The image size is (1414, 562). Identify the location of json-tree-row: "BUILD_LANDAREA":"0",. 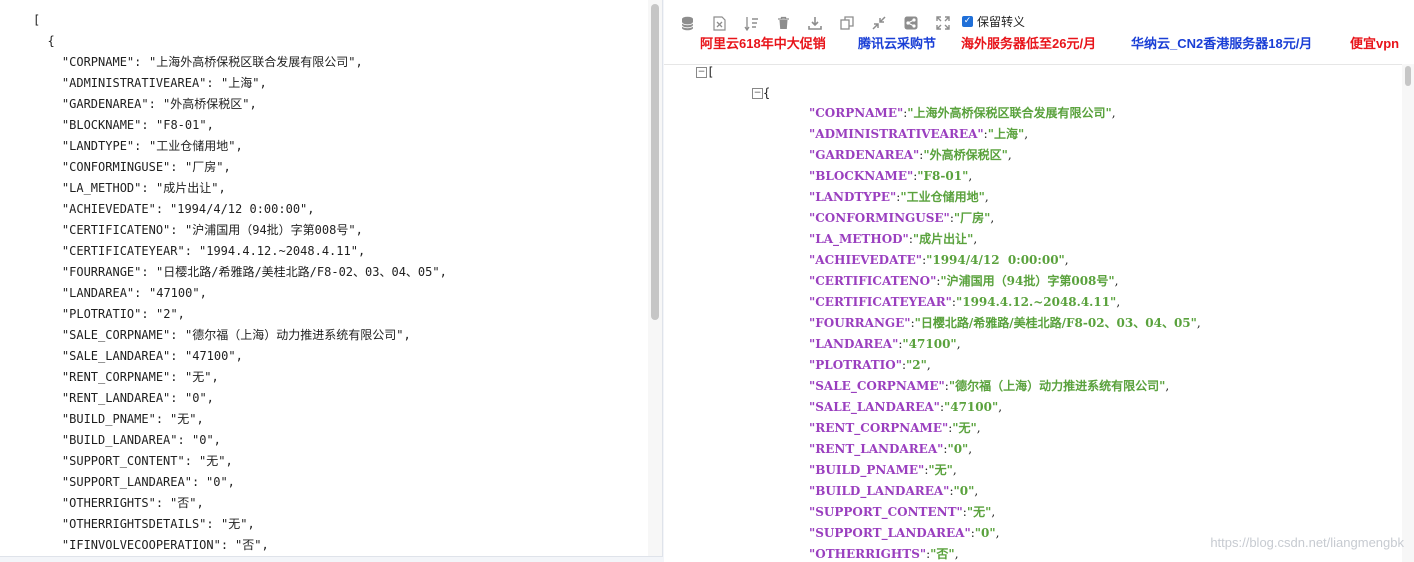
(893, 491).